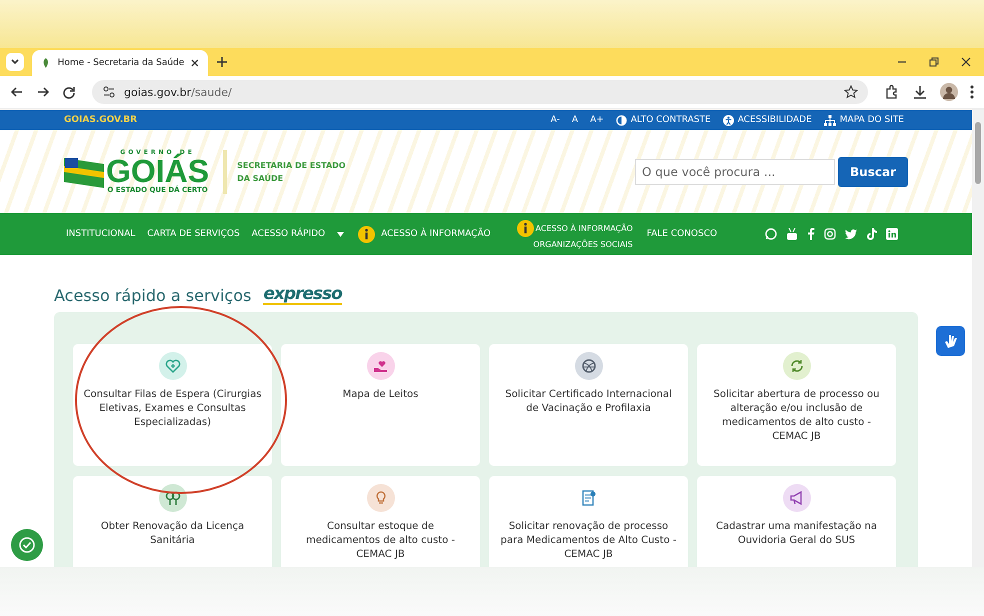 The width and height of the screenshot is (984, 616). I want to click on sitemap-icon, so click(830, 120).